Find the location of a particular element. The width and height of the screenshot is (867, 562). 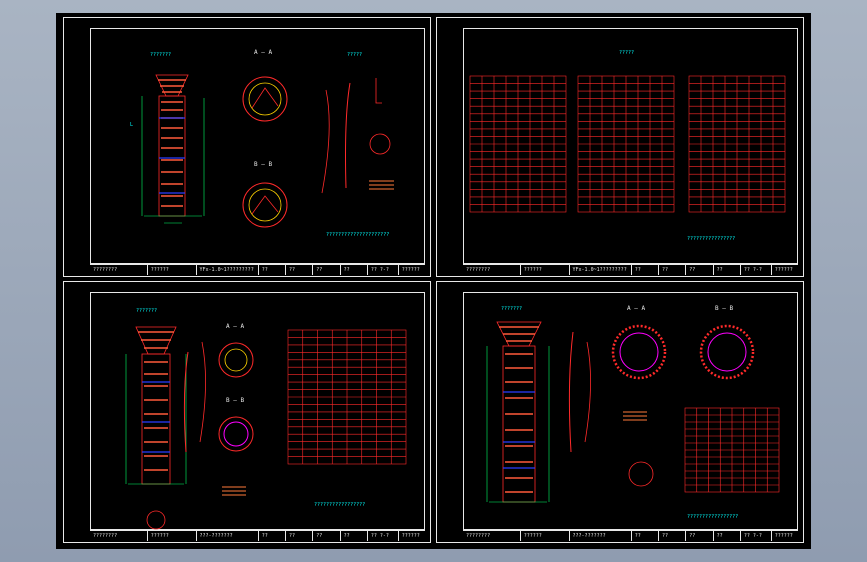

pile-drawing-3: ??????? A — A B — B ????????????????? is located at coordinates (633, 412).